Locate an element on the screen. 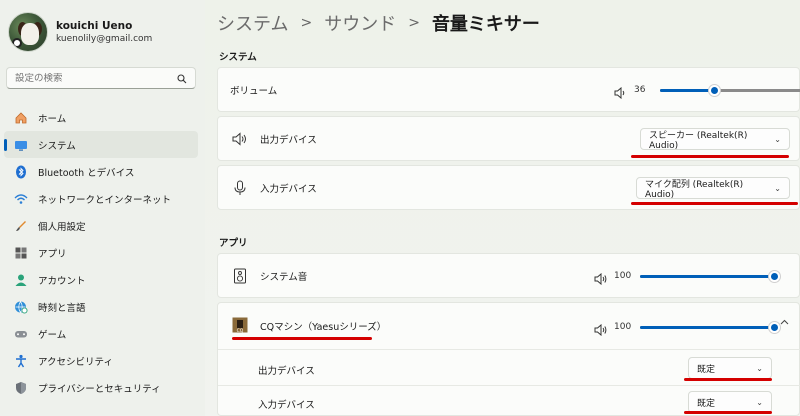  sidebar-item-label: Bluetooth とデバイス is located at coordinates (86, 173).